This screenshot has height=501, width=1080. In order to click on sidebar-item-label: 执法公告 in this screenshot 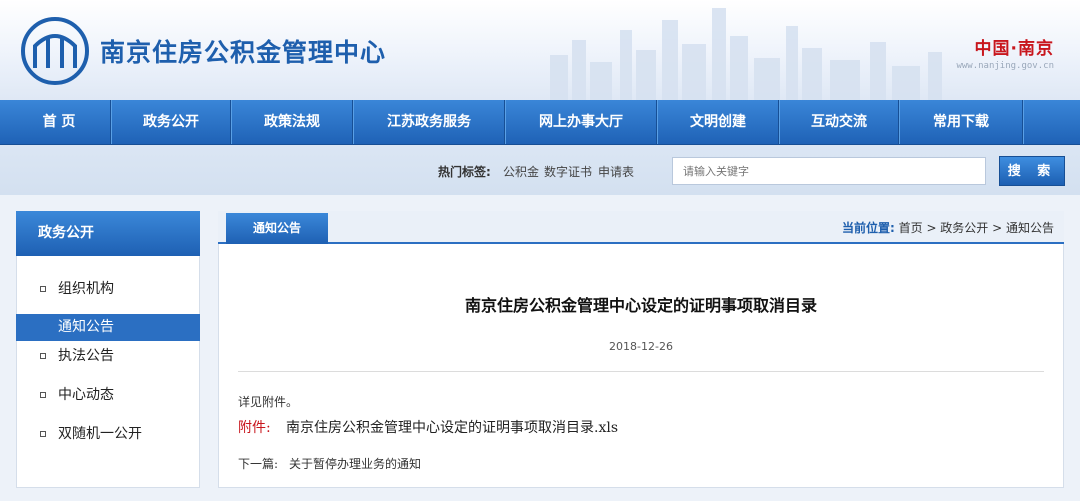, I will do `click(86, 356)`.